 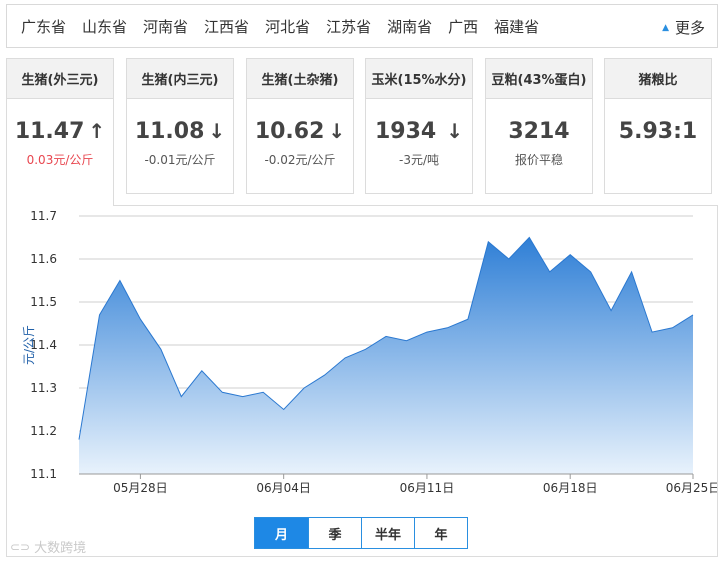 What do you see at coordinates (43, 259) in the screenshot?
I see `y-tick-label: 11.6` at bounding box center [43, 259].